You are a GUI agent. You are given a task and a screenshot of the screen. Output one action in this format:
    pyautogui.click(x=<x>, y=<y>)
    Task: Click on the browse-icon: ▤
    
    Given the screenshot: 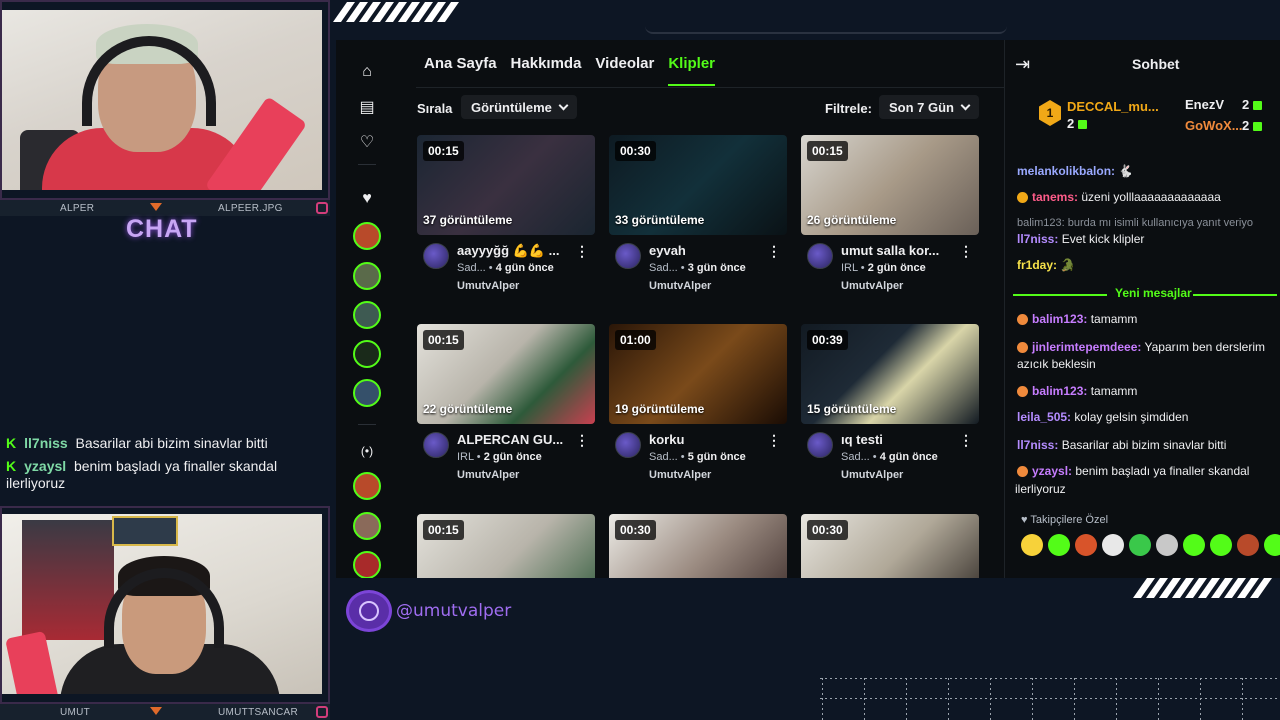 What is the action you would take?
    pyautogui.click(x=367, y=108)
    